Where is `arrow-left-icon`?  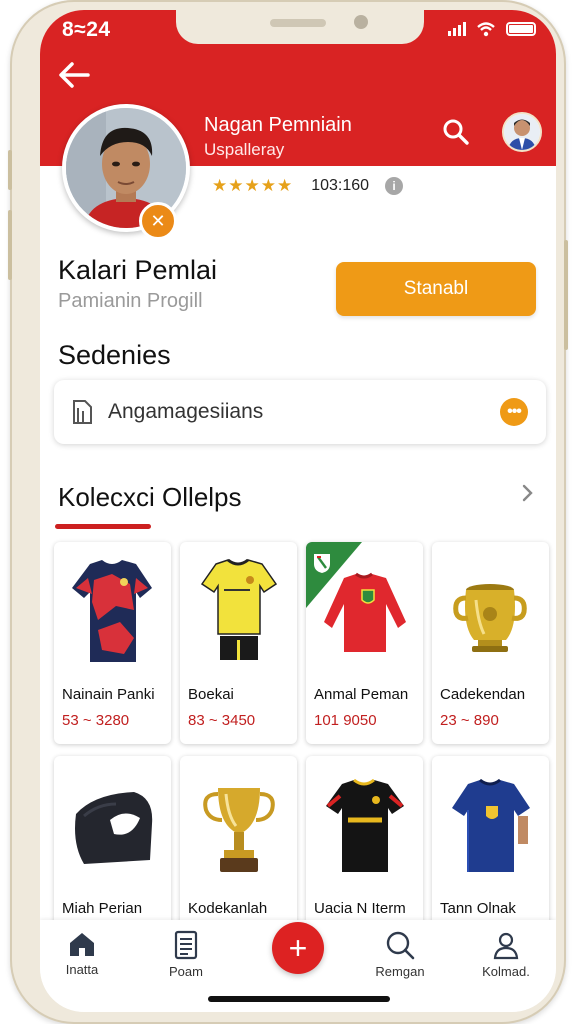
arrow-left-icon is located at coordinates (74, 75).